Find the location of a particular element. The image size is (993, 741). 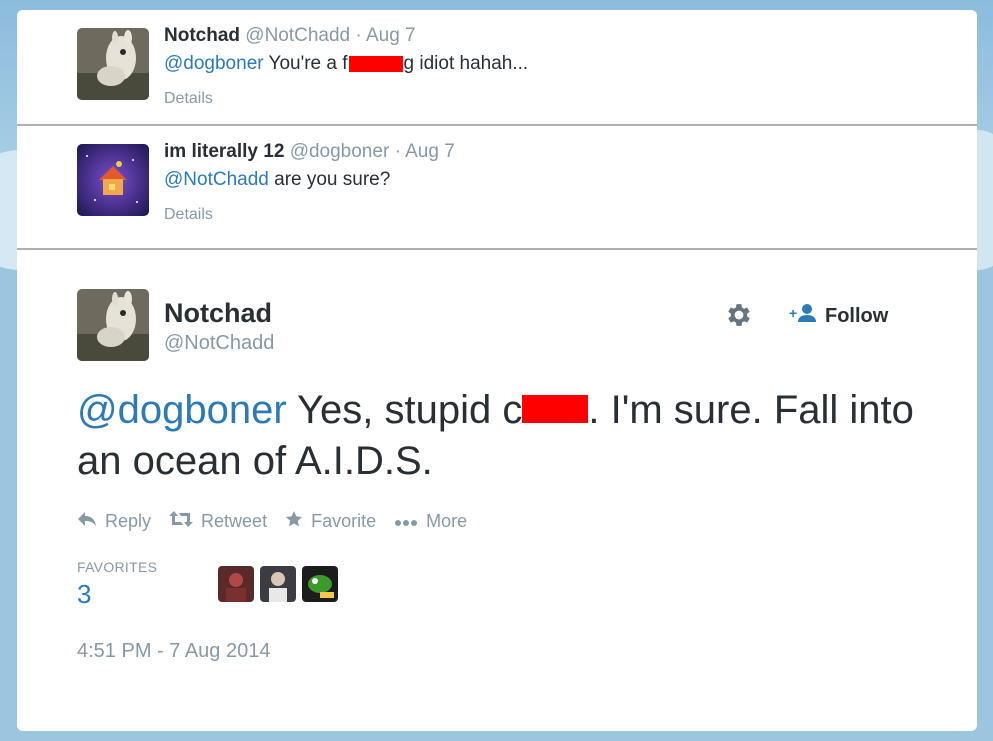

tweet-text-part: are you sure? is located at coordinates (329, 179).